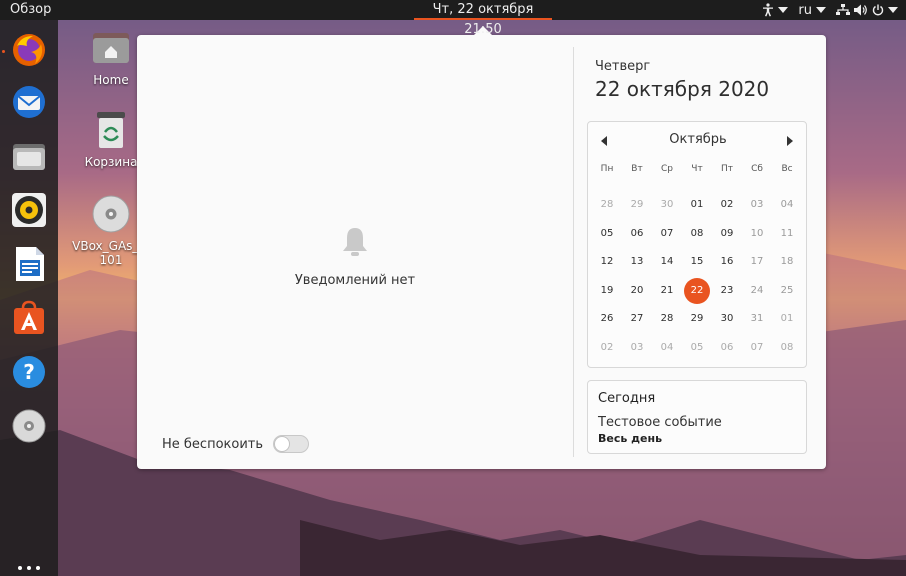  What do you see at coordinates (637, 291) in the screenshot?
I see `calendar-day: 20` at bounding box center [637, 291].